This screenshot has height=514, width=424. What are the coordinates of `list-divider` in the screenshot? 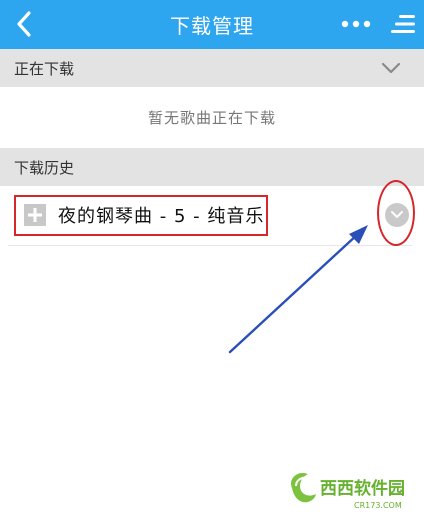 It's located at (210, 245).